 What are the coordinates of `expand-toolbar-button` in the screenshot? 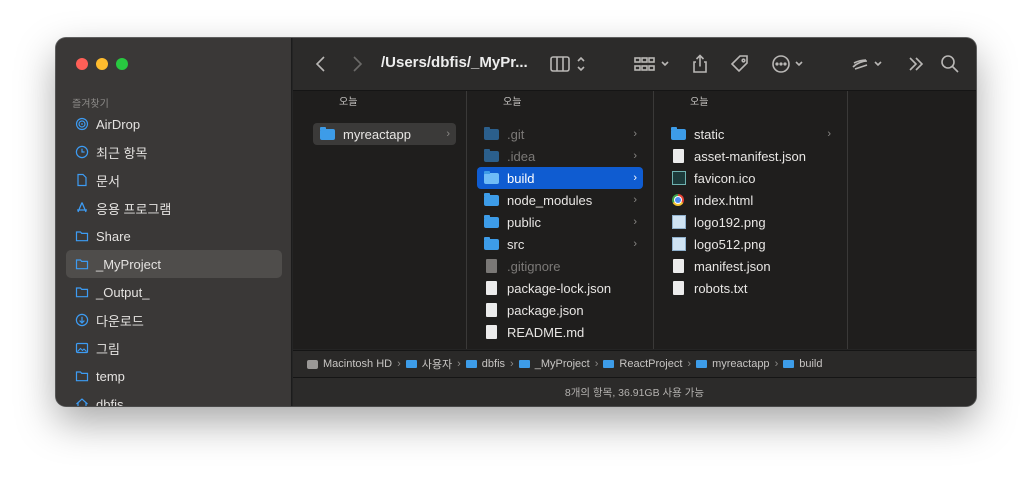 It's located at (916, 64).